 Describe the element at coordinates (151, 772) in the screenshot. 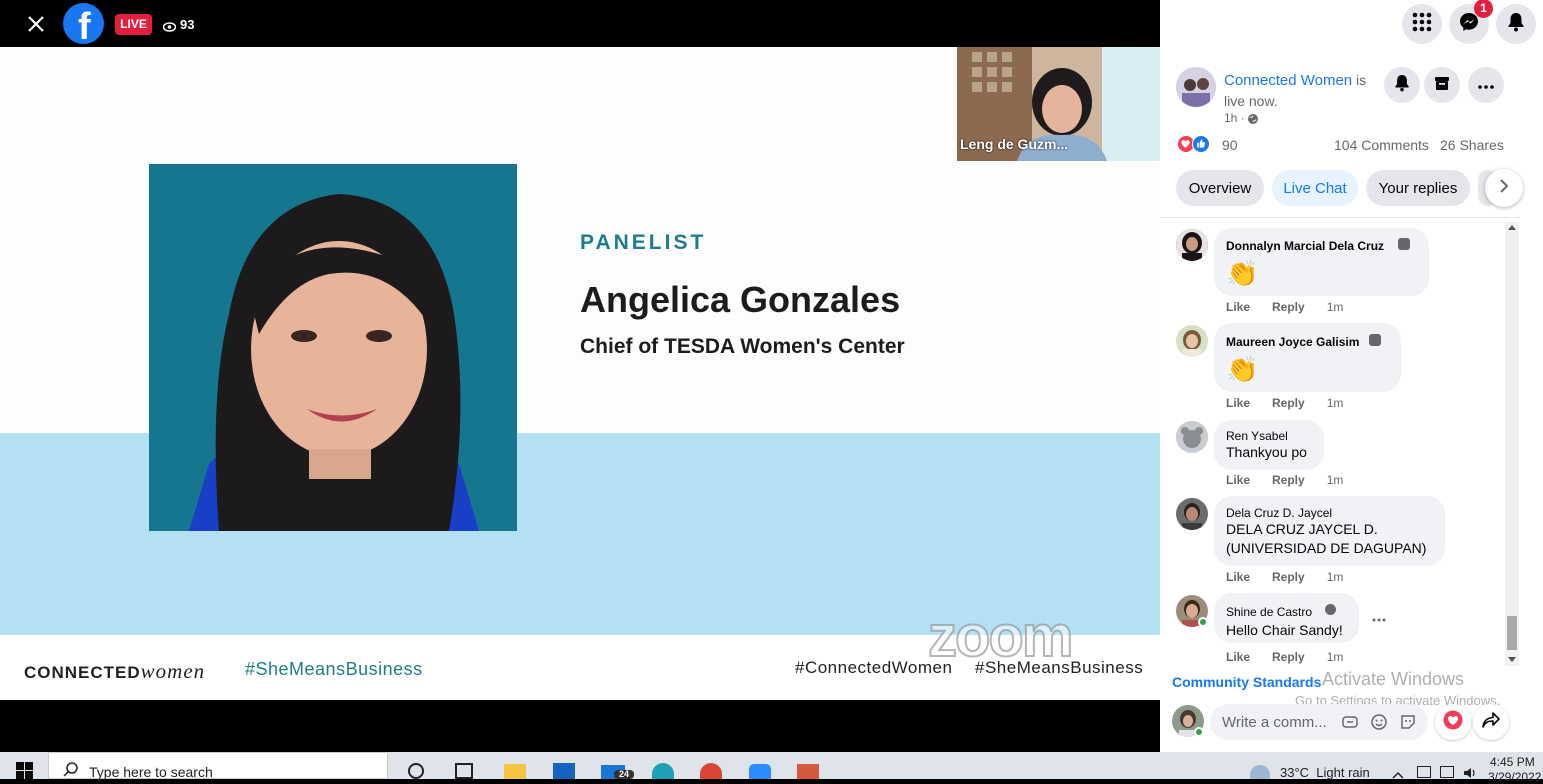

I see `taskbar-search-placeholder: Type here to search` at that location.